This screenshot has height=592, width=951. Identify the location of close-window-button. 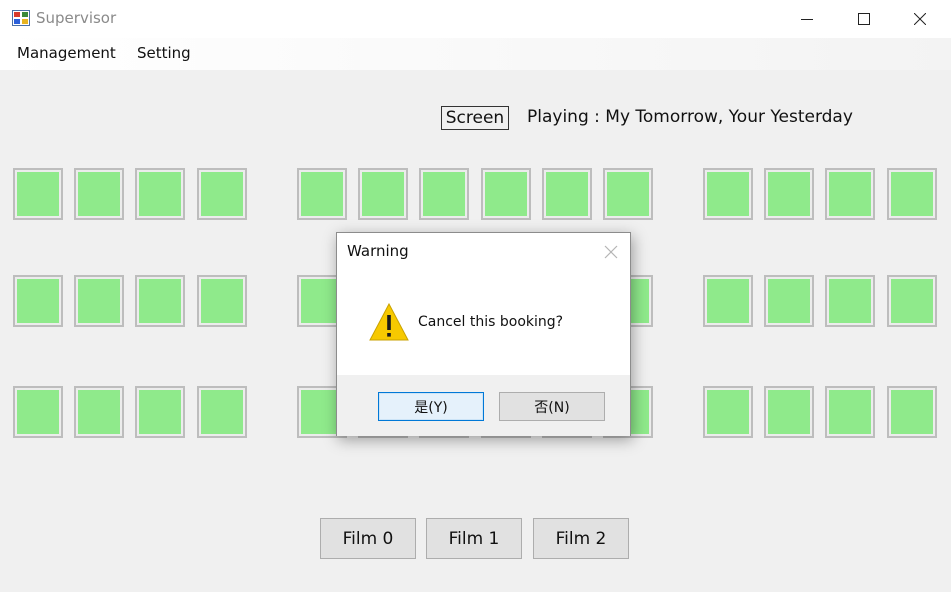
(920, 19).